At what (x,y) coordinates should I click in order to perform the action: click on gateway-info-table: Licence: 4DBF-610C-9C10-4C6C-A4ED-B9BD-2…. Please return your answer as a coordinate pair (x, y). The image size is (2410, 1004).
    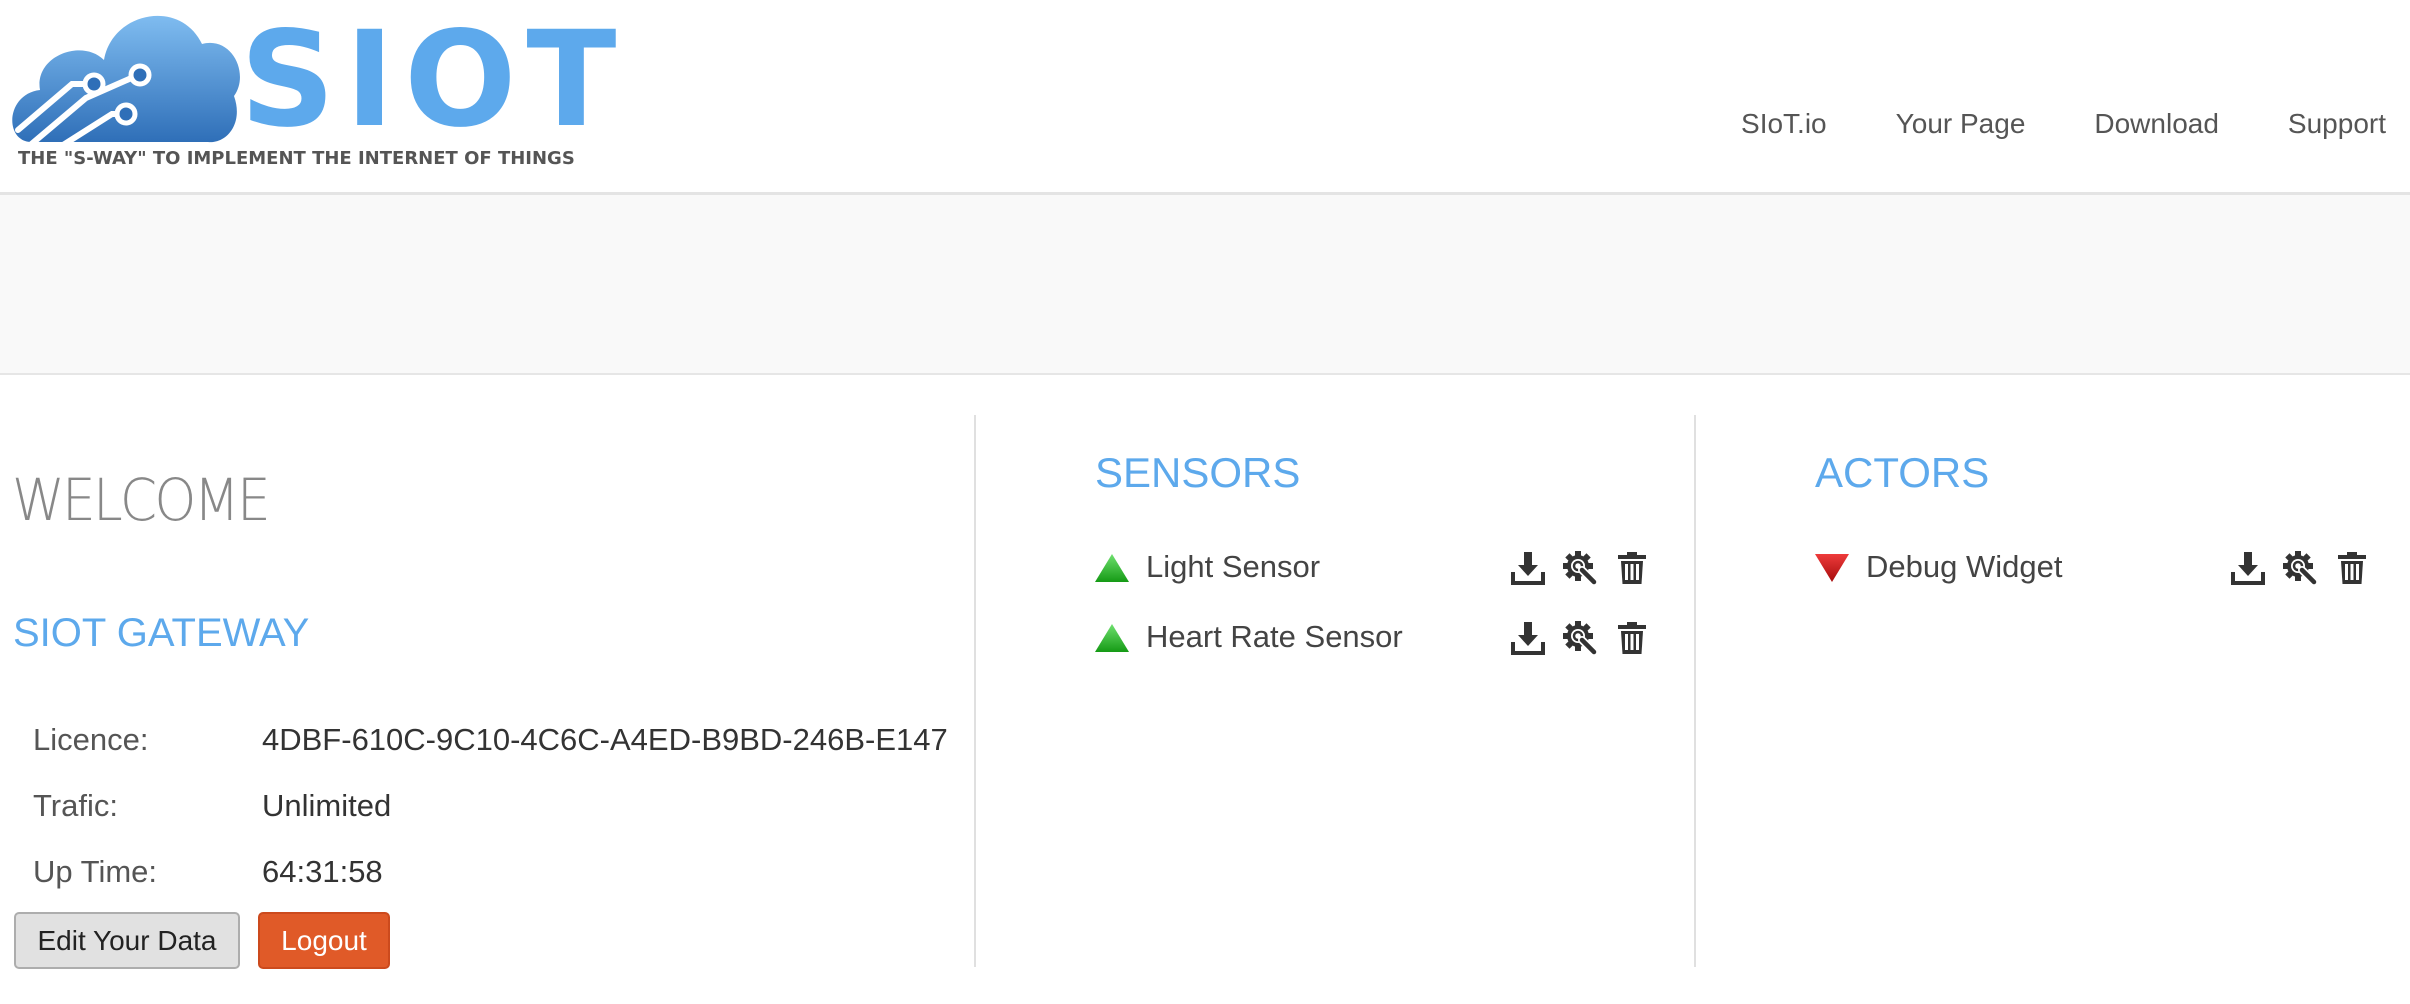
    Looking at the image, I should click on (490, 806).